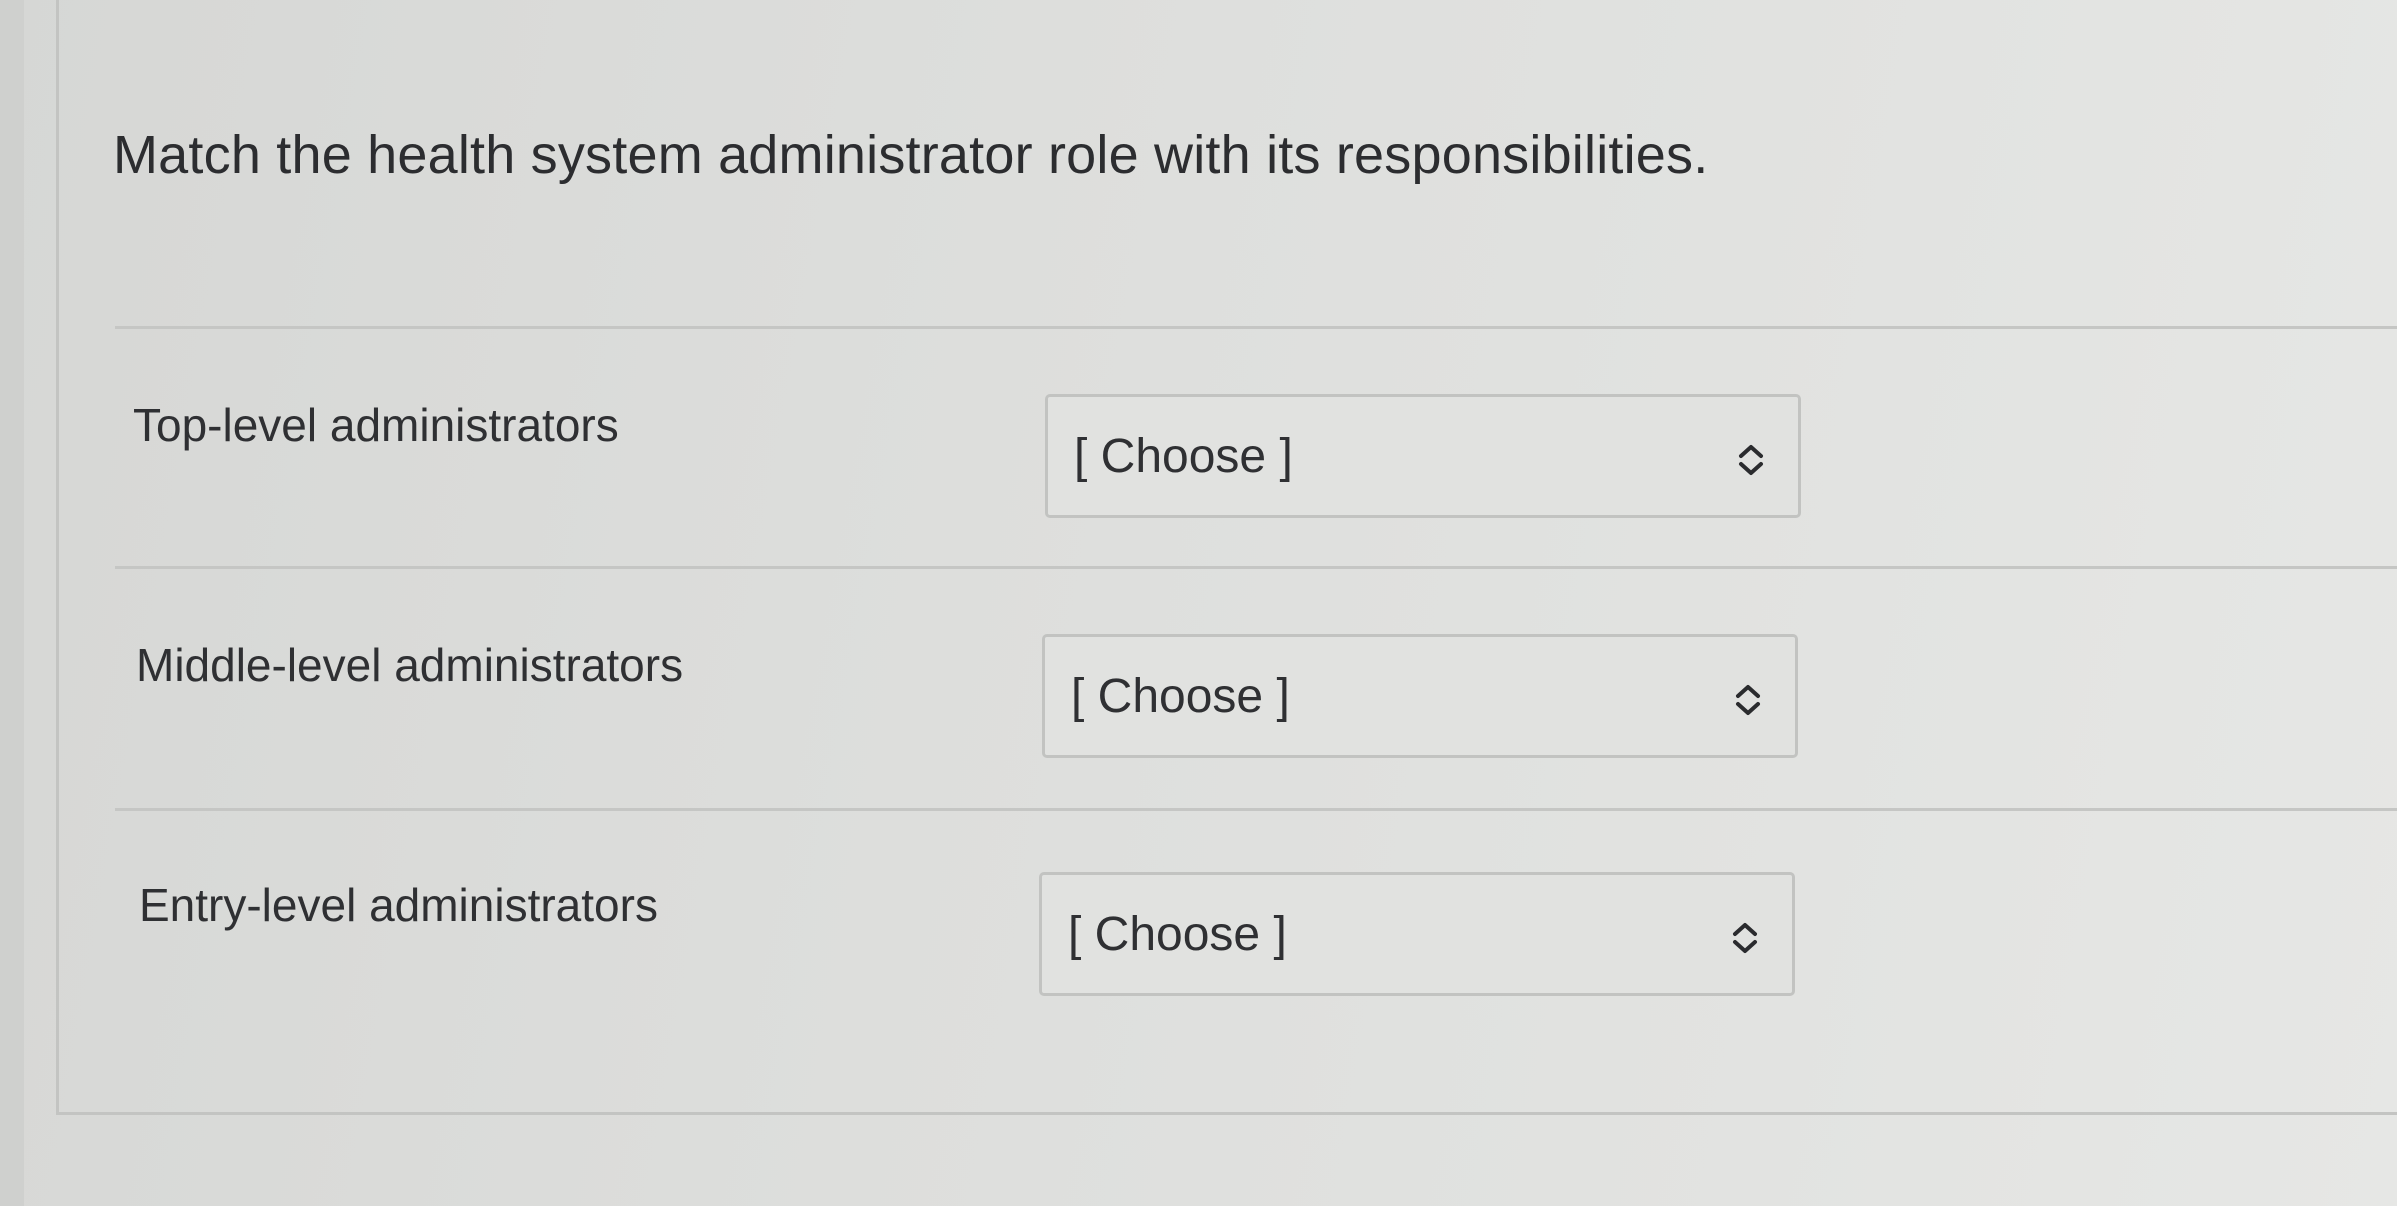 The image size is (2397, 1206). I want to click on match-select-middle-level: [ Choose ], so click(1420, 696).